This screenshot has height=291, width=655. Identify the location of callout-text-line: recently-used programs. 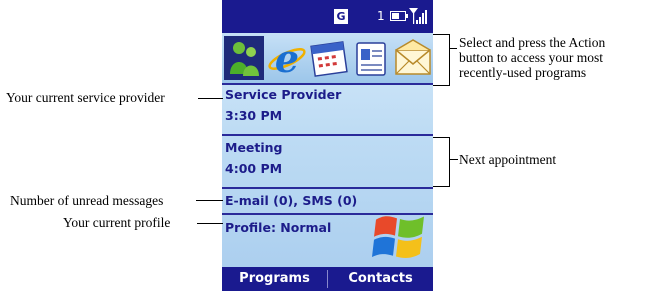
(523, 72).